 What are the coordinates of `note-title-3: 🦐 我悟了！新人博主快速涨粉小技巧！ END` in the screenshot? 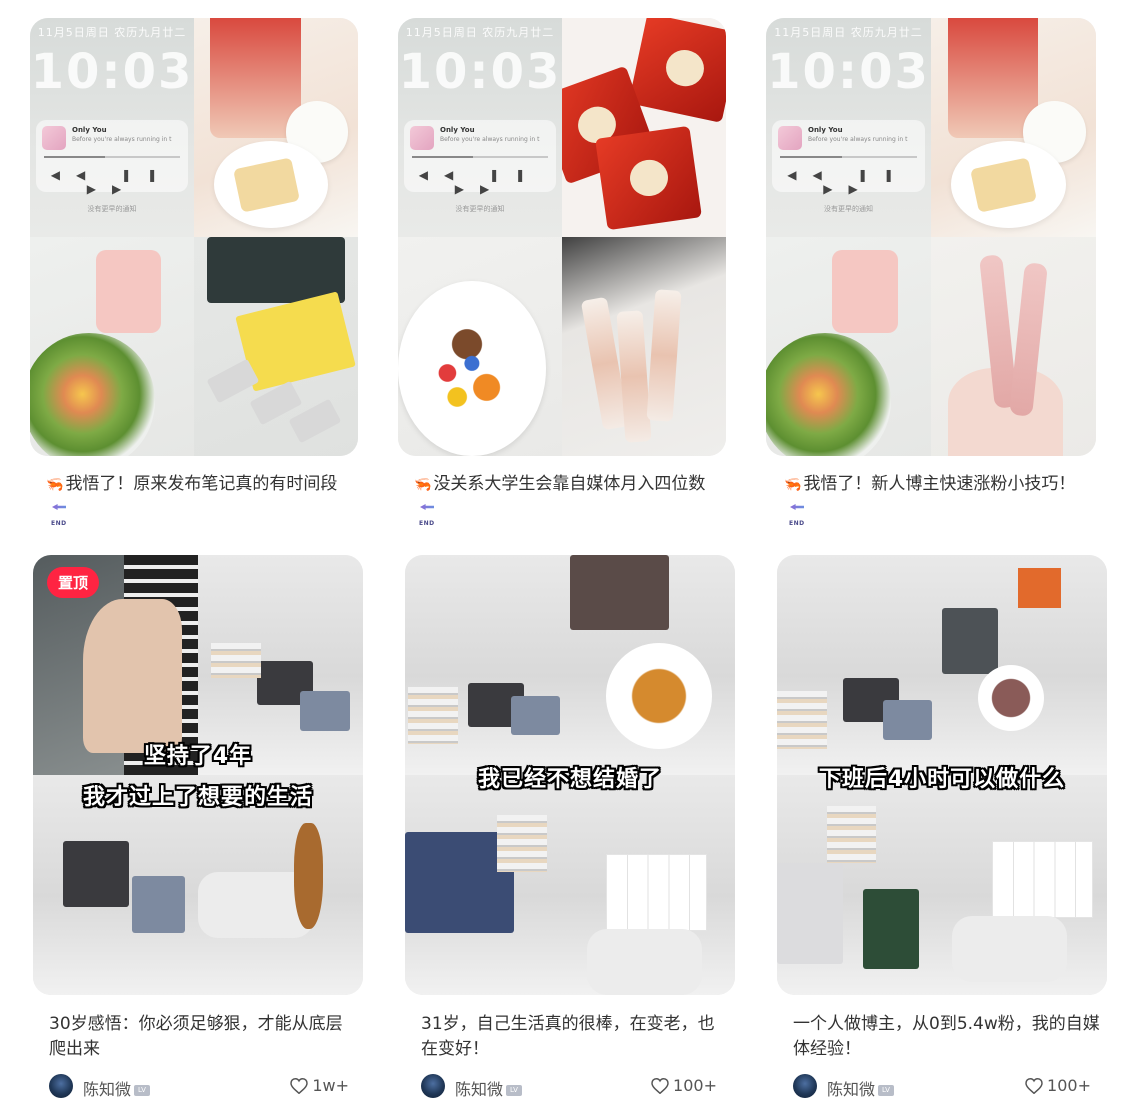 It's located at (934, 499).